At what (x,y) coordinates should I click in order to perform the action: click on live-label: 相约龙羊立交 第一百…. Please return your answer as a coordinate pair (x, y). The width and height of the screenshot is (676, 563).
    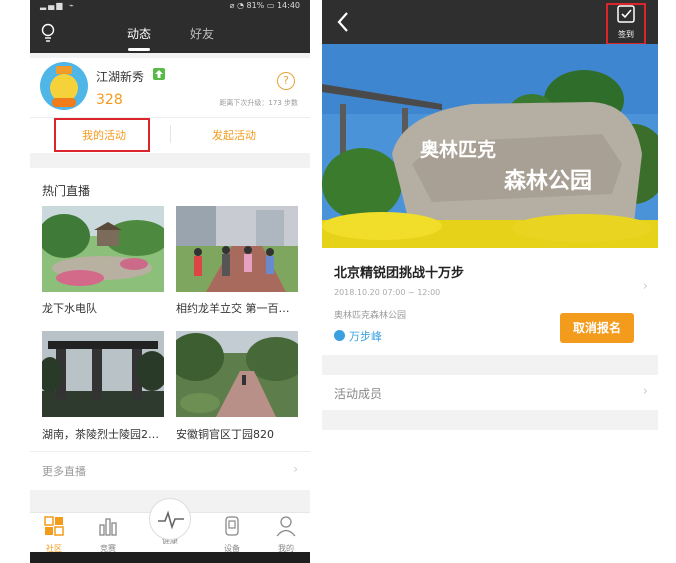
    Looking at the image, I should click on (238, 308).